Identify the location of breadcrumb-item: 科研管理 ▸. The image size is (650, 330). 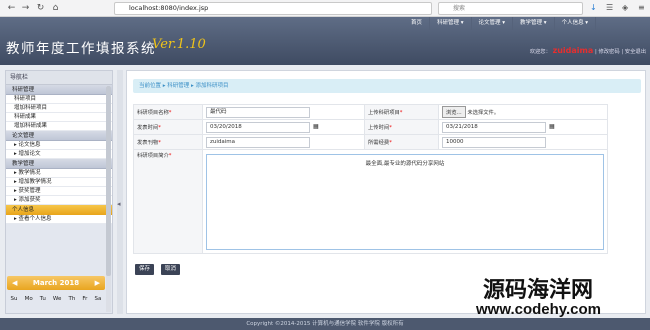
(180, 86).